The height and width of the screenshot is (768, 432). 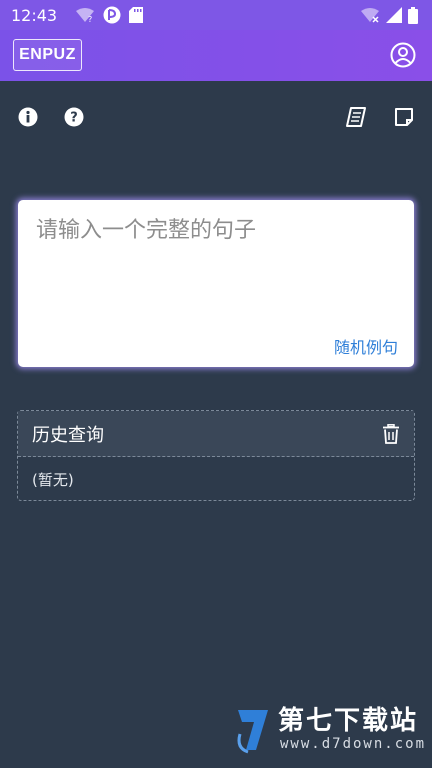 What do you see at coordinates (370, 15) in the screenshot?
I see `wifi-off-icon` at bounding box center [370, 15].